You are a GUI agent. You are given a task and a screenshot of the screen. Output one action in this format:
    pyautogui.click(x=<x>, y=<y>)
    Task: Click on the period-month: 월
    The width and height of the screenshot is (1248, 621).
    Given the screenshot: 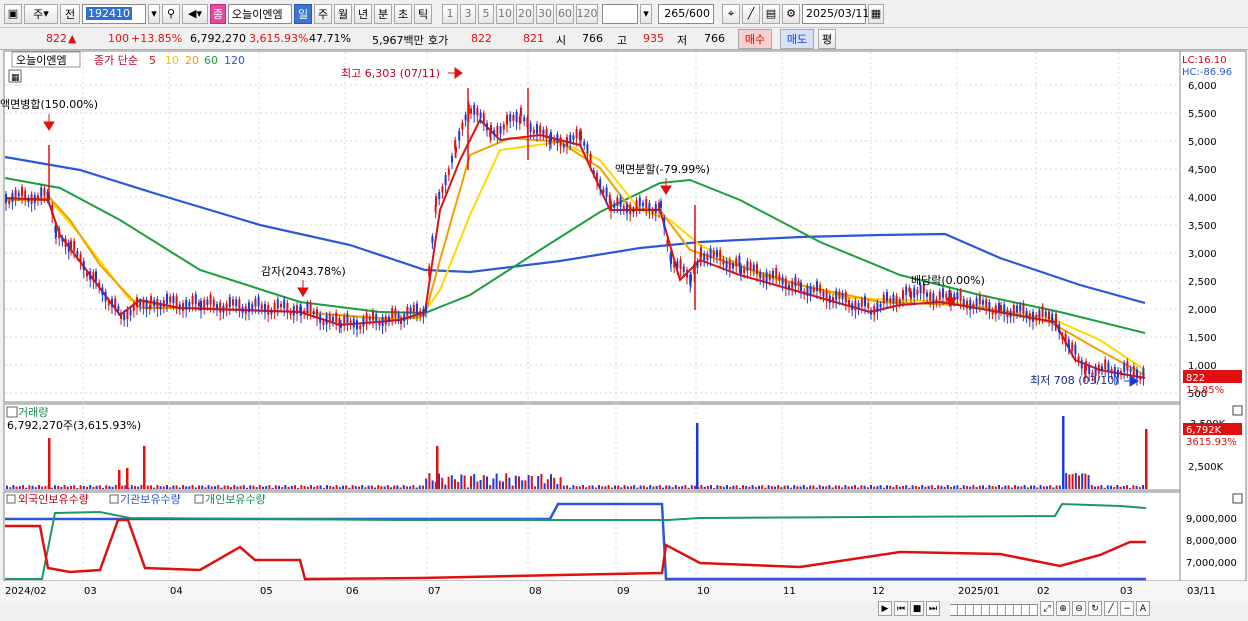 What is the action you would take?
    pyautogui.click(x=343, y=13)
    